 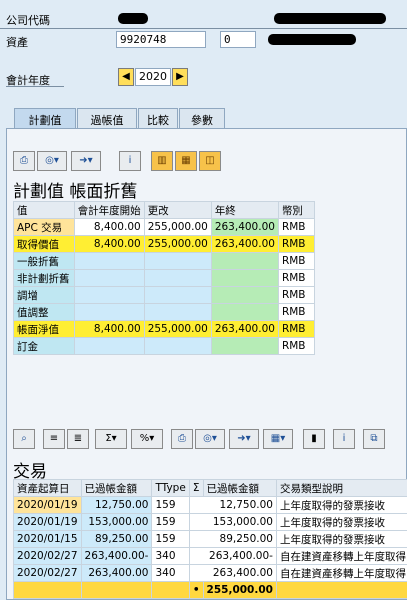 I want to click on subtotal-icon: %▾, so click(x=147, y=439).